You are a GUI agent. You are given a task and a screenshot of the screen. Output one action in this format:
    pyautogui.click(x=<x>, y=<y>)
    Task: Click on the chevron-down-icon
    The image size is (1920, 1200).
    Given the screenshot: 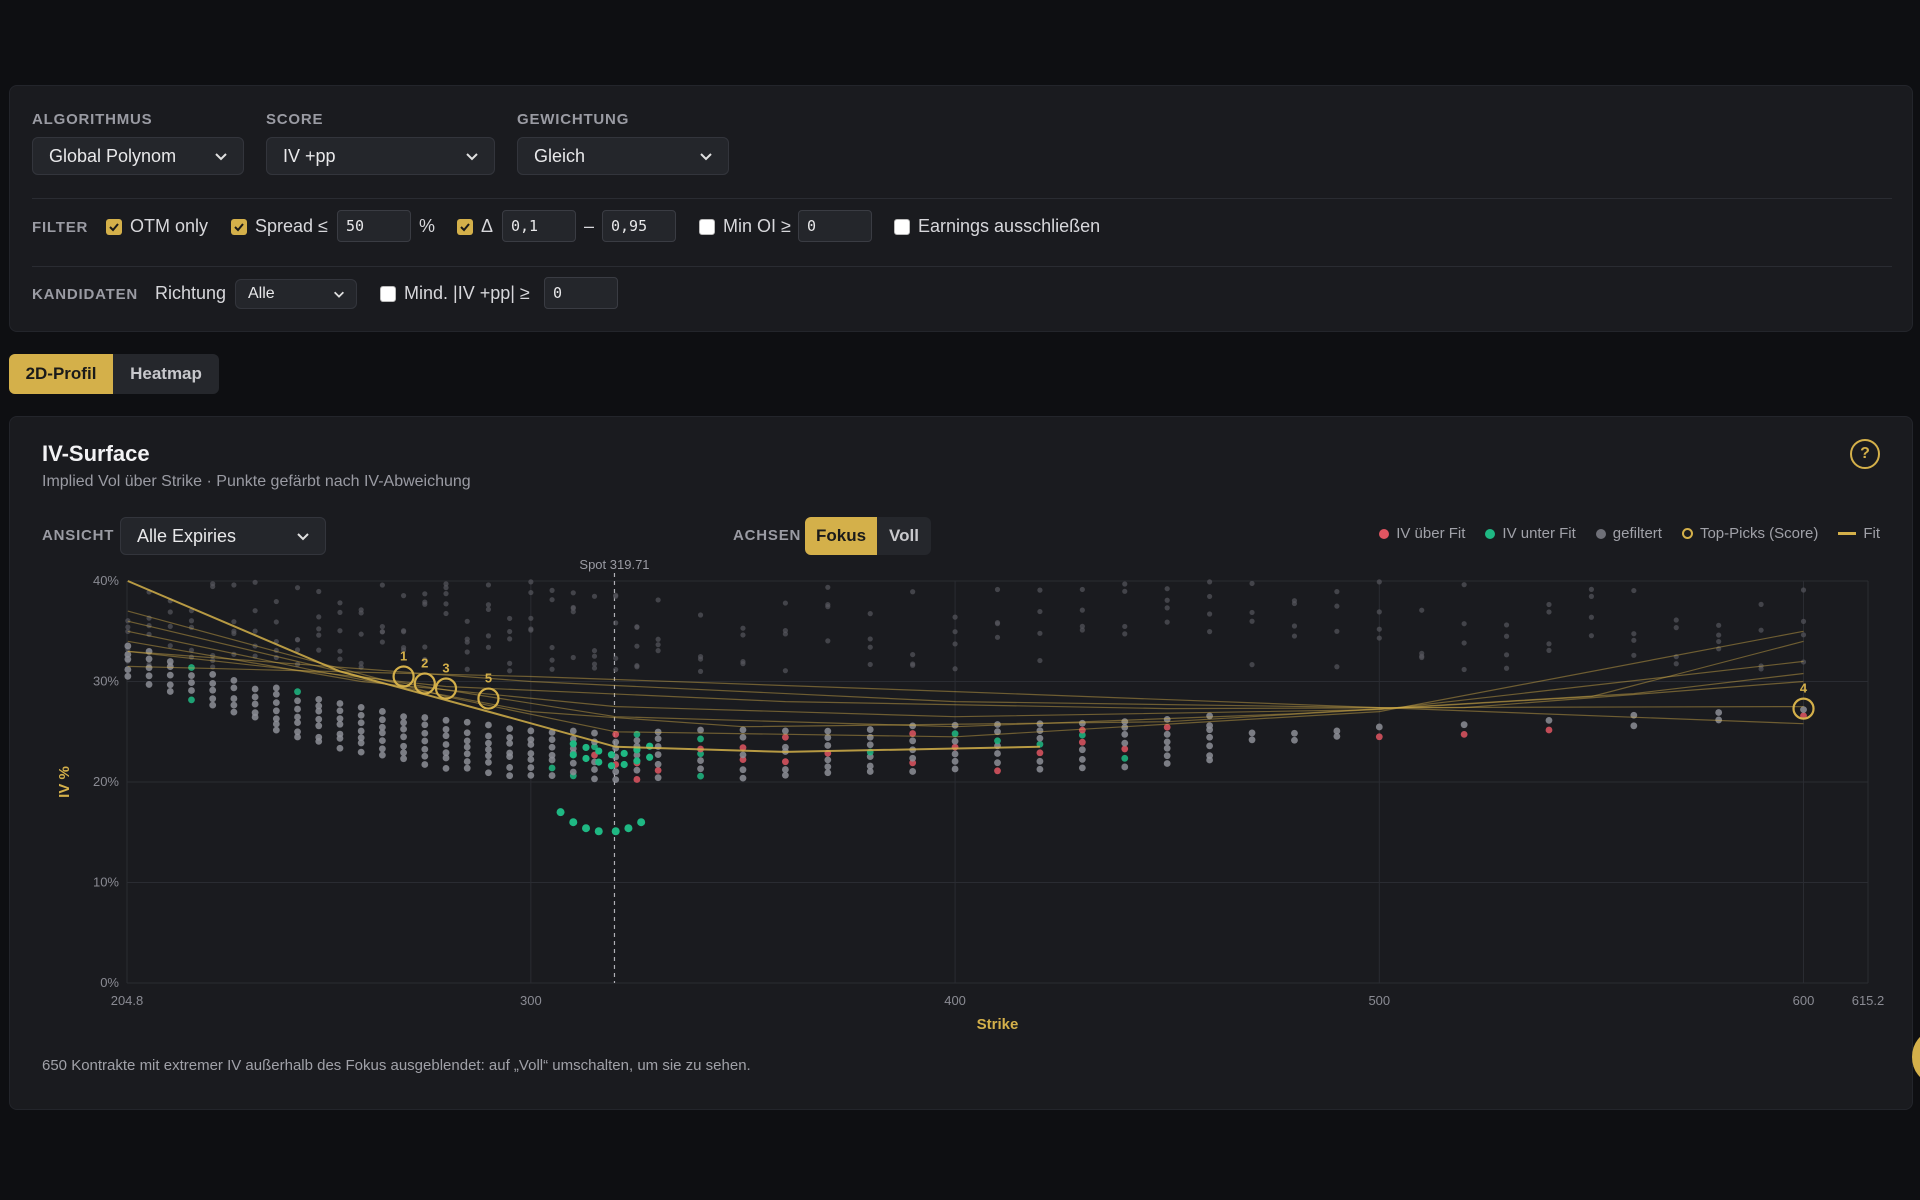 What is the action you would take?
    pyautogui.click(x=221, y=157)
    